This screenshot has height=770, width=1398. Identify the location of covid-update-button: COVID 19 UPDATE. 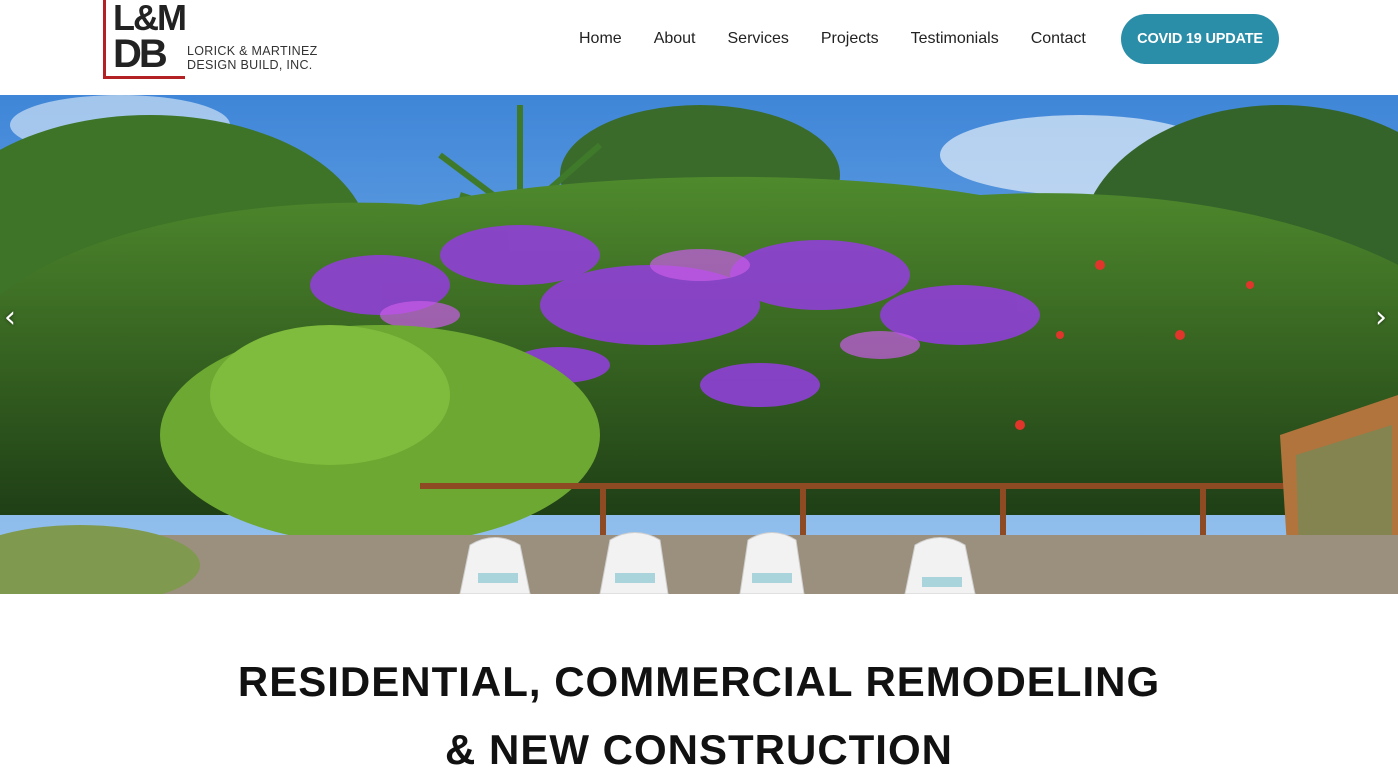
(1200, 39).